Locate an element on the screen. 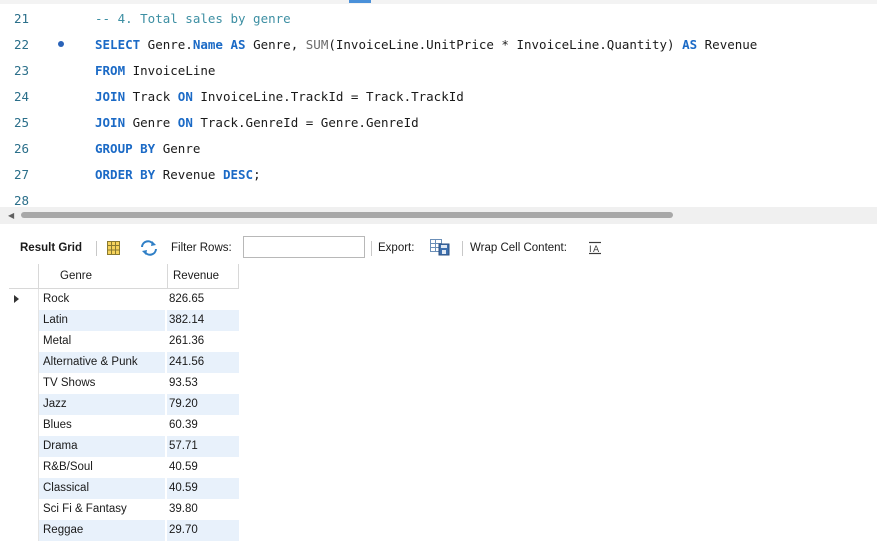 The image size is (877, 541). line-number: 26 is located at coordinates (22, 148).